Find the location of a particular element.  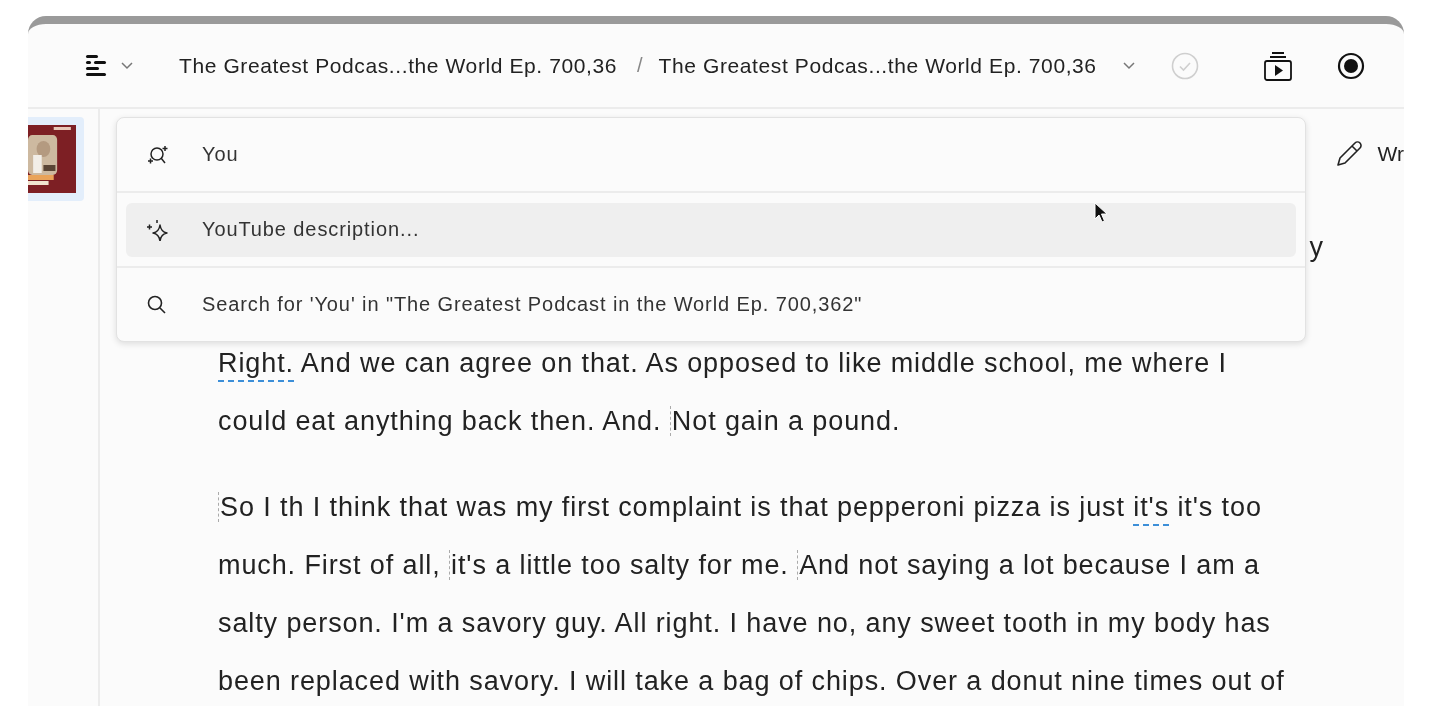

record-button is located at coordinates (1350, 65).